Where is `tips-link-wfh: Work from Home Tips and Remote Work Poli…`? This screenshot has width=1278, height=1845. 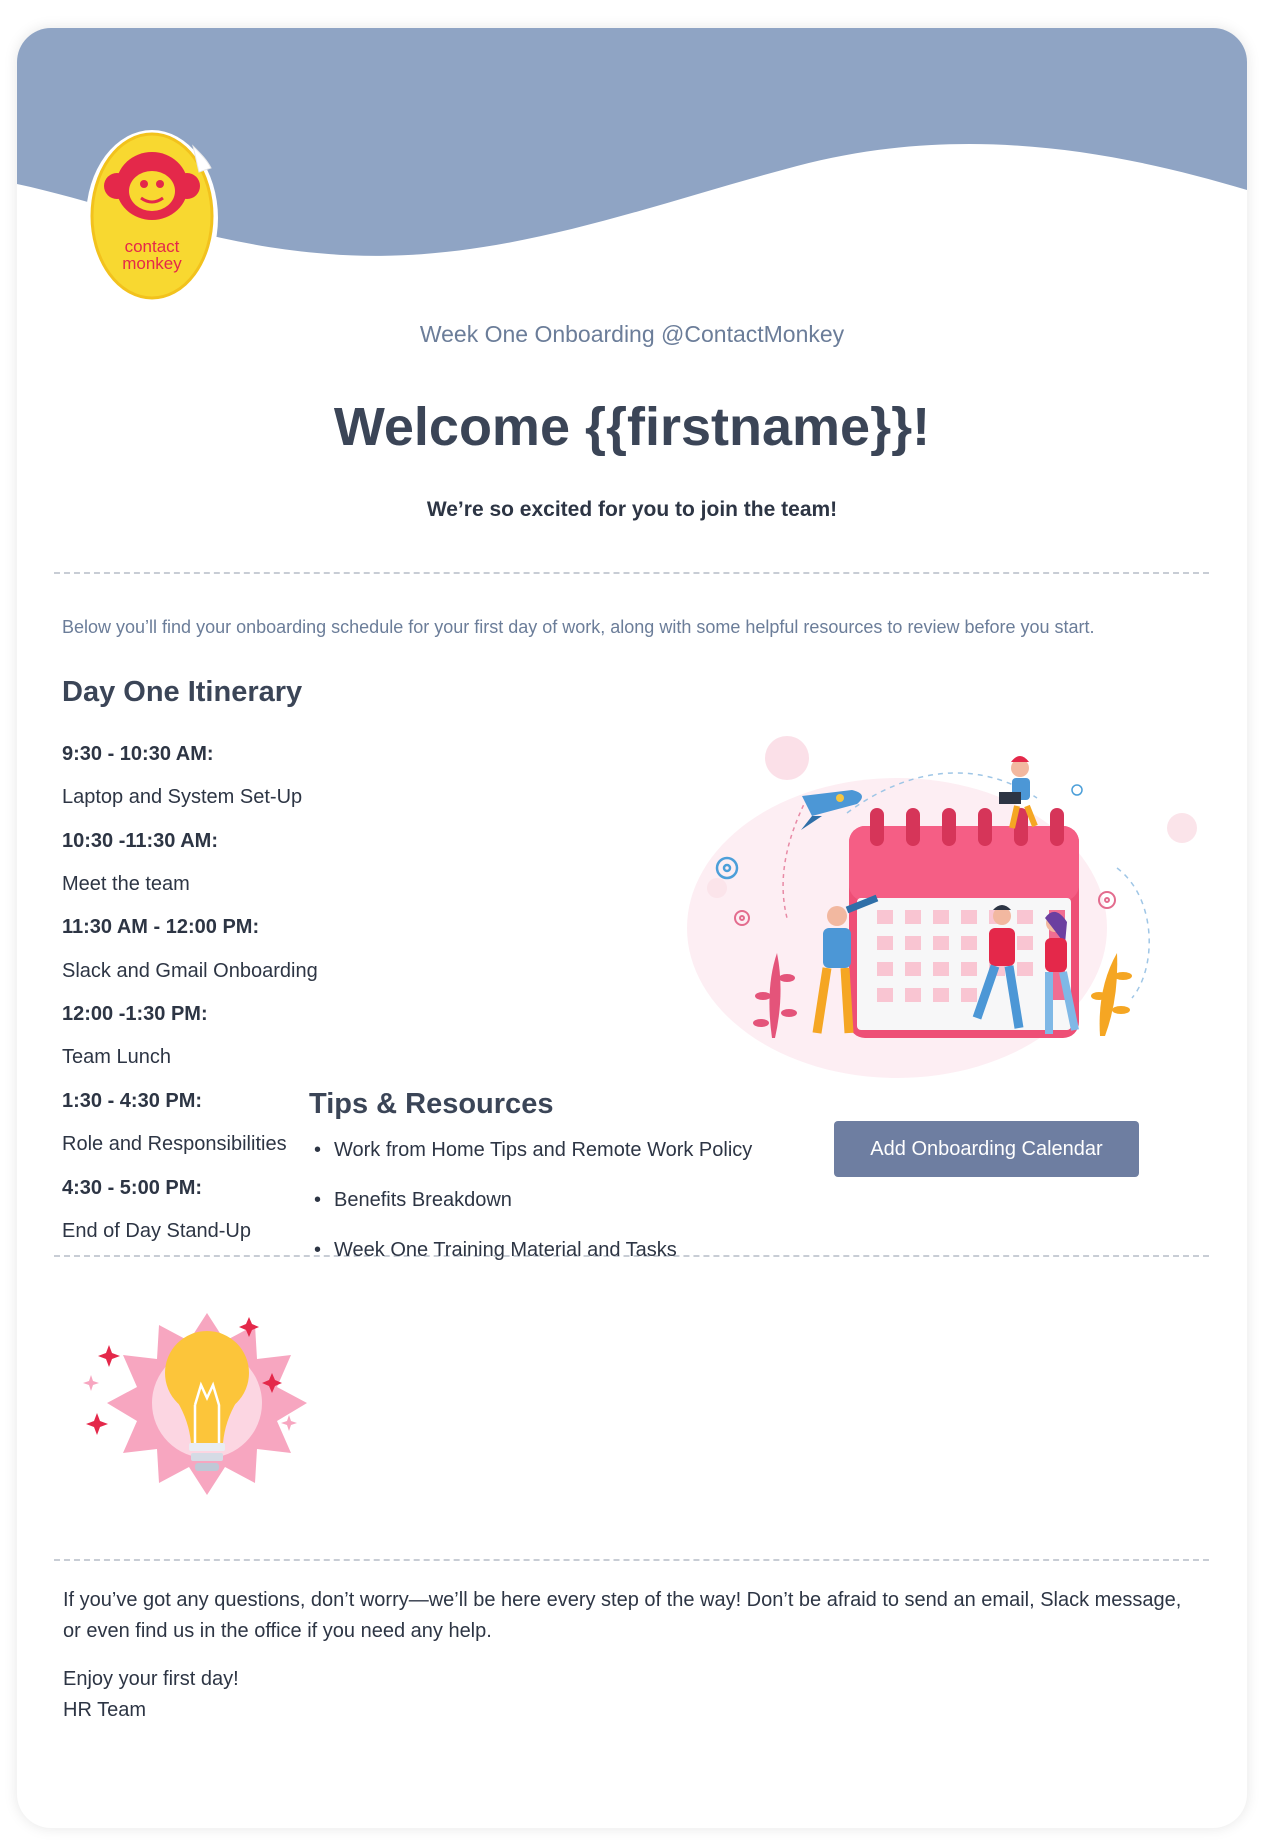
tips-link-wfh: Work from Home Tips and Remote Work Poli… is located at coordinates (543, 1150).